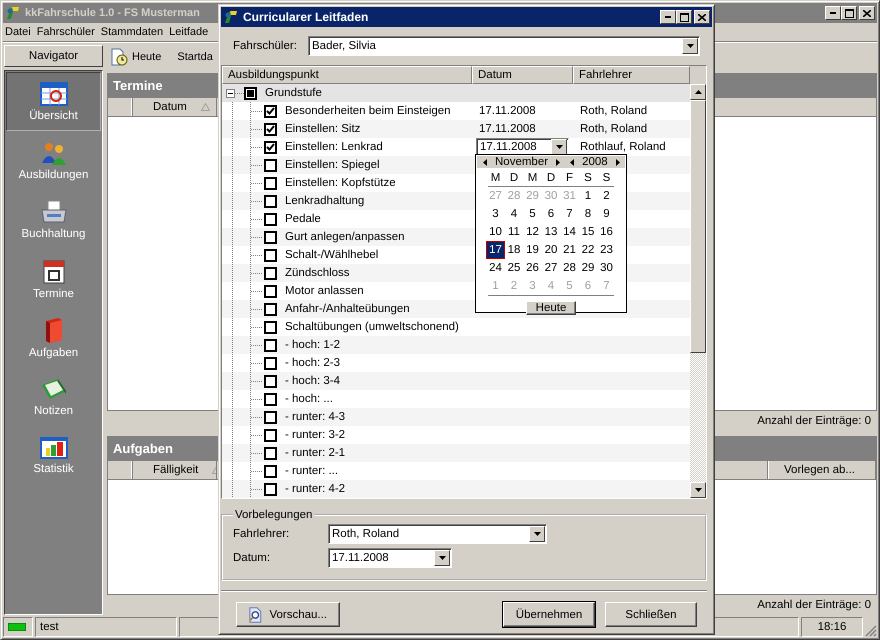 The width and height of the screenshot is (880, 640). I want to click on today-button: Heute, so click(551, 308).